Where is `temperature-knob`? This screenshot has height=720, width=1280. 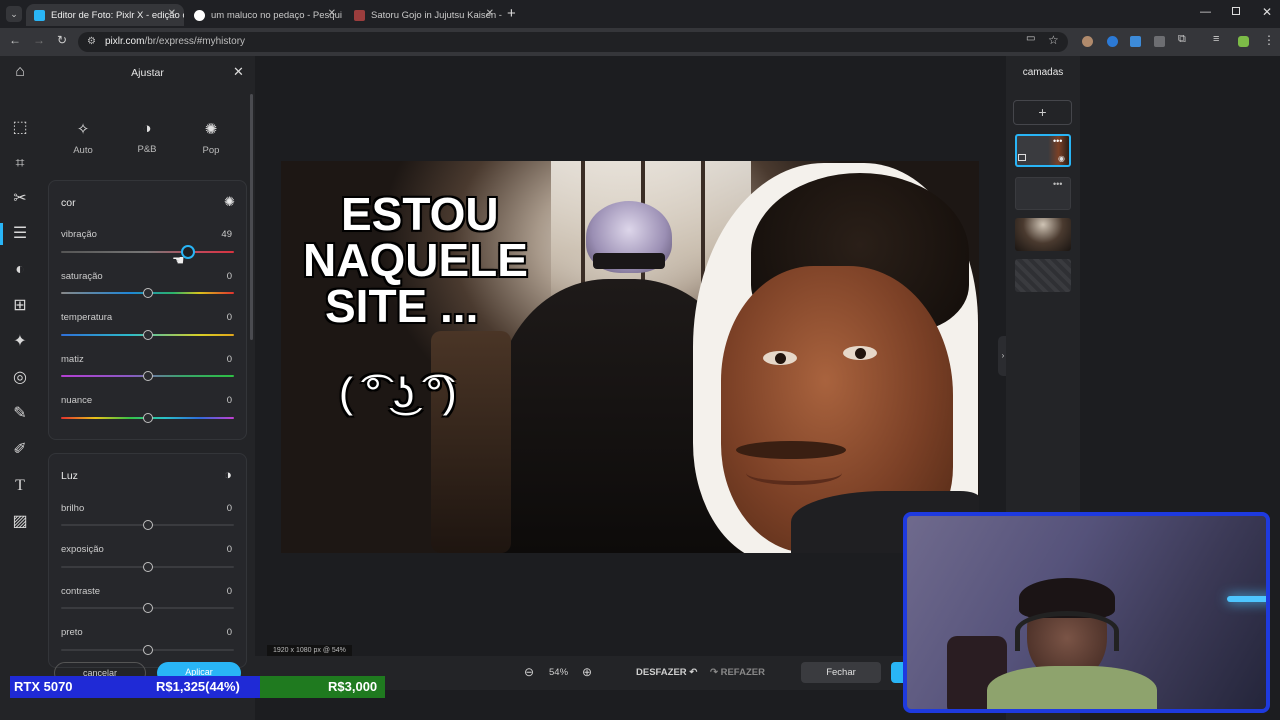 temperature-knob is located at coordinates (147, 335).